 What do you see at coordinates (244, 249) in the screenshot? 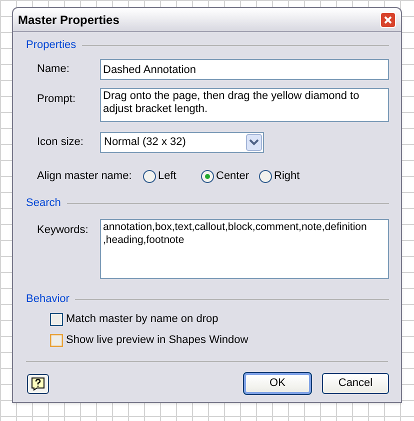
I see `keywords-field: annotation,box,text,callout,block,comment,note,definition ,heading,footnote` at bounding box center [244, 249].